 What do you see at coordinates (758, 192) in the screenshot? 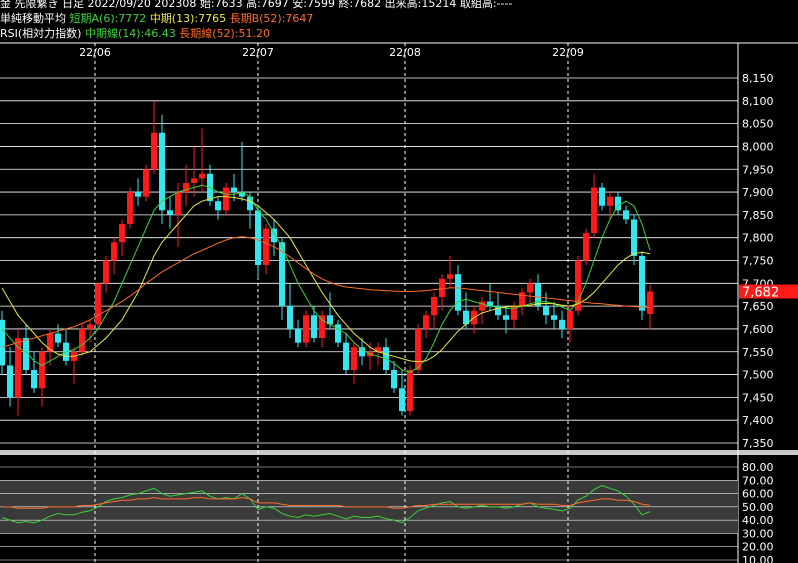
I see `price-tick-label: 7,900` at bounding box center [758, 192].